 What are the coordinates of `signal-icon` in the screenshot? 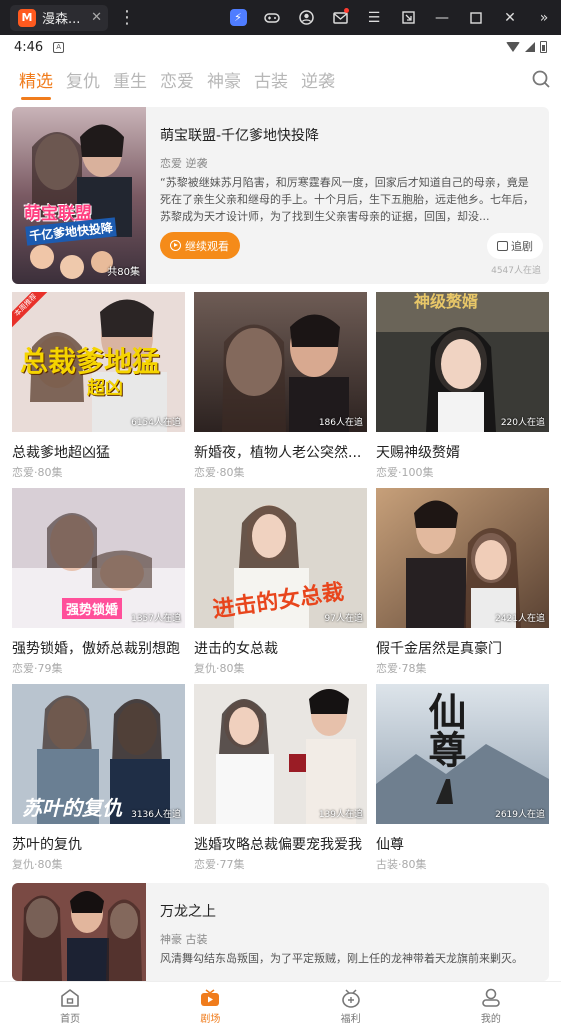 It's located at (530, 47).